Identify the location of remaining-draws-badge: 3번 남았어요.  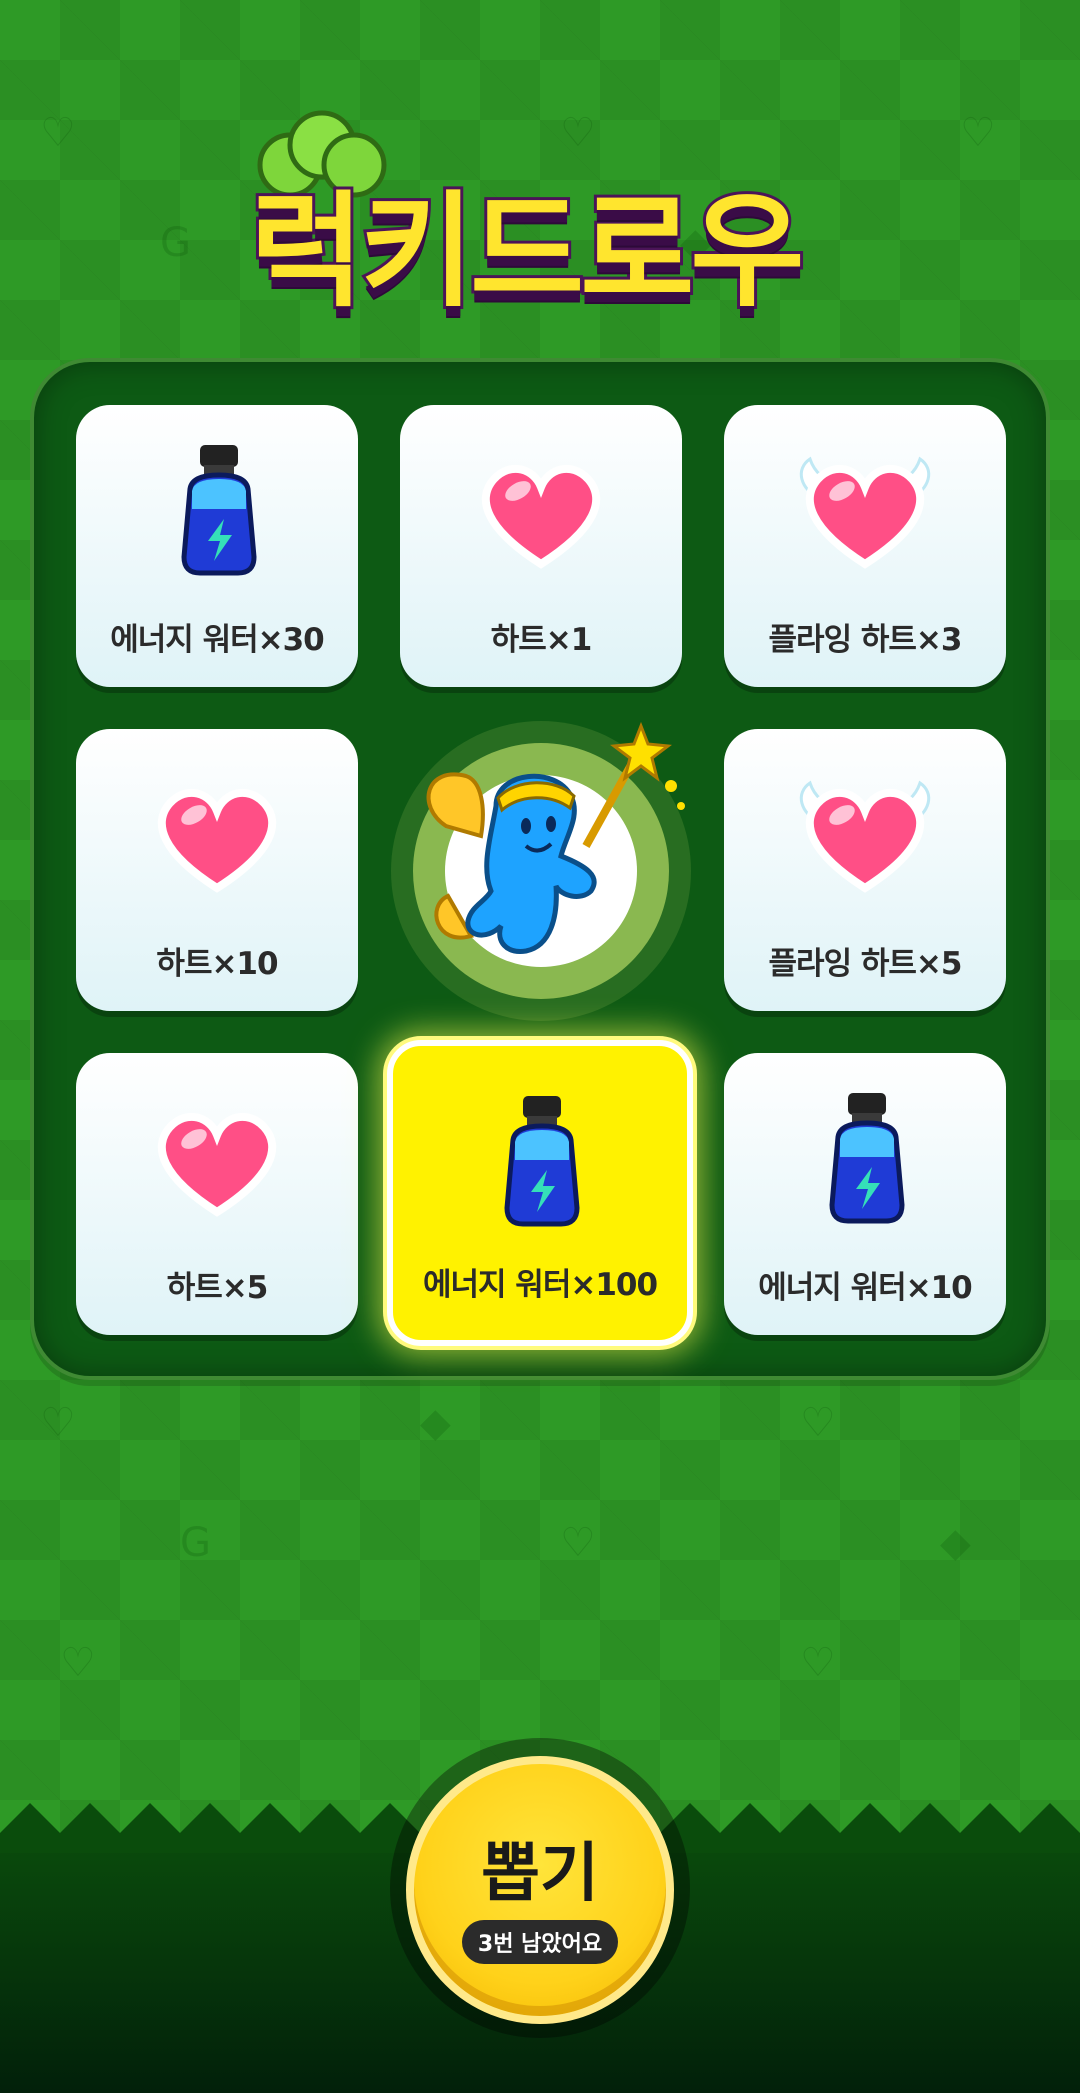
(540, 1942).